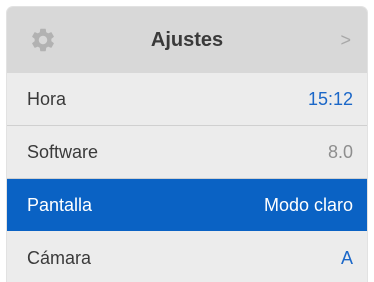 This screenshot has width=374, height=282. Describe the element at coordinates (346, 258) in the screenshot. I see `setting-value: A` at that location.